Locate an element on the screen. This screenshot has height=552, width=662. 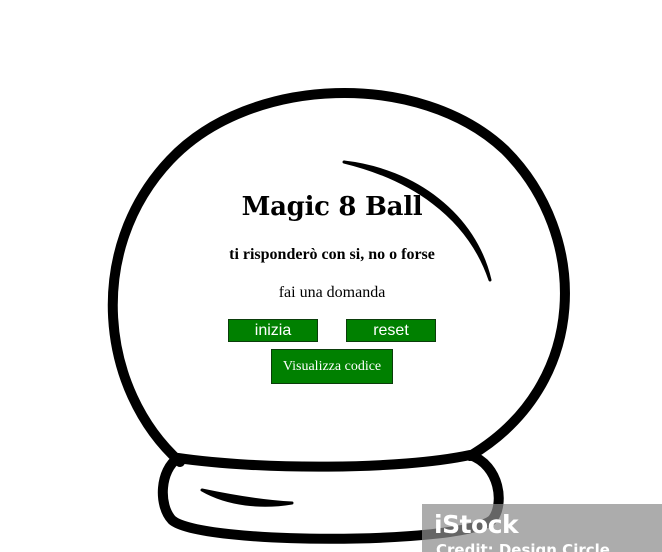
istock-watermark: iStock Credit: Design Circle is located at coordinates (542, 528).